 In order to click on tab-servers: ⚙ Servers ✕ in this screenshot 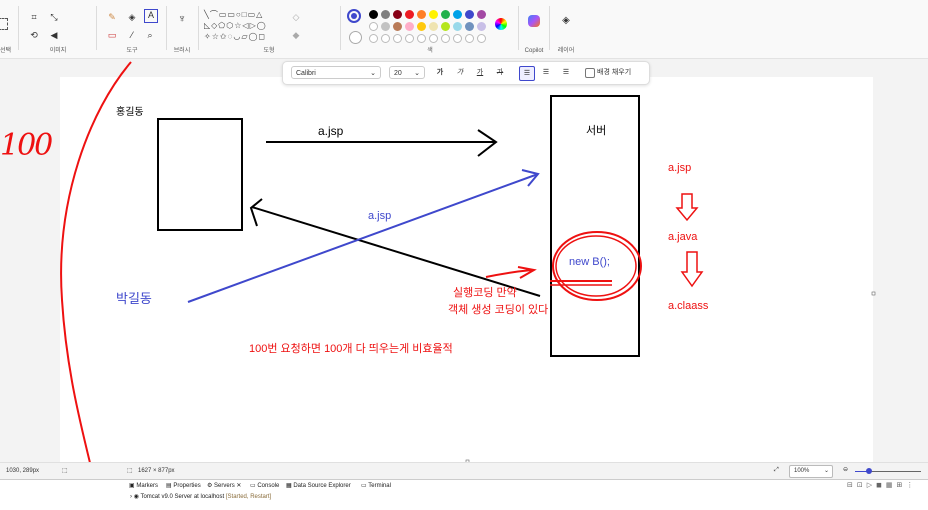, I will do `click(224, 486)`.